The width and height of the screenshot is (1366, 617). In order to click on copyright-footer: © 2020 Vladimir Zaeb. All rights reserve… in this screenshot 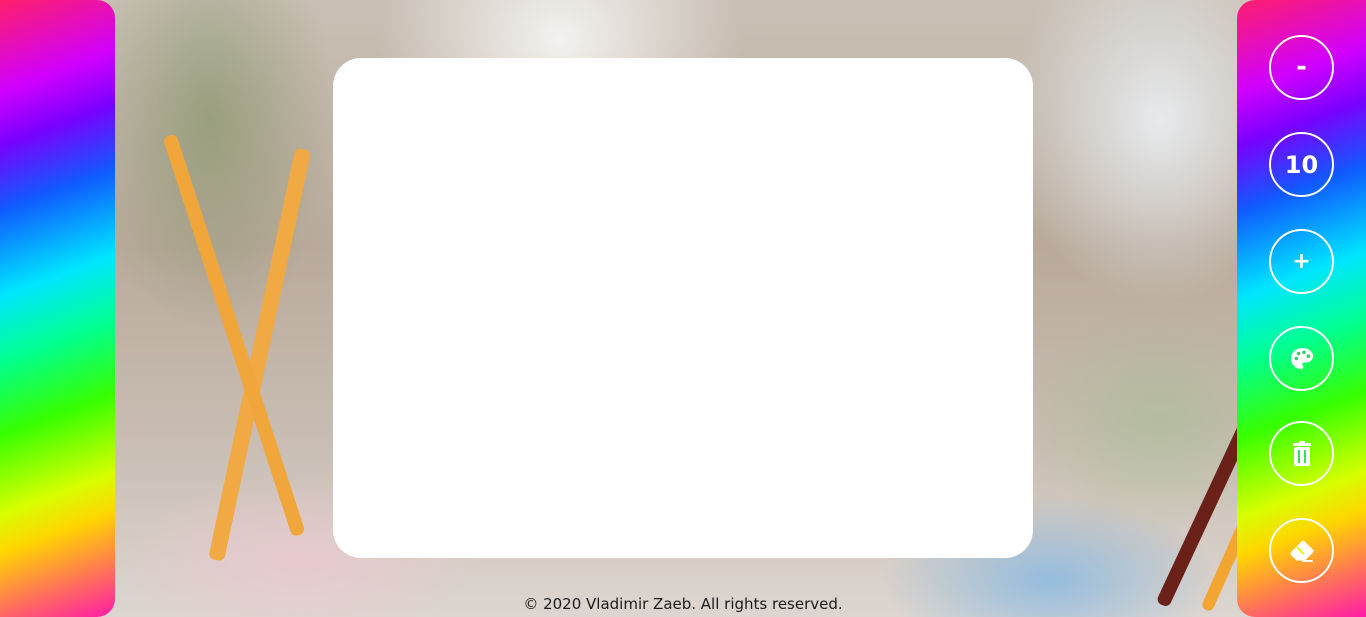, I will do `click(683, 604)`.